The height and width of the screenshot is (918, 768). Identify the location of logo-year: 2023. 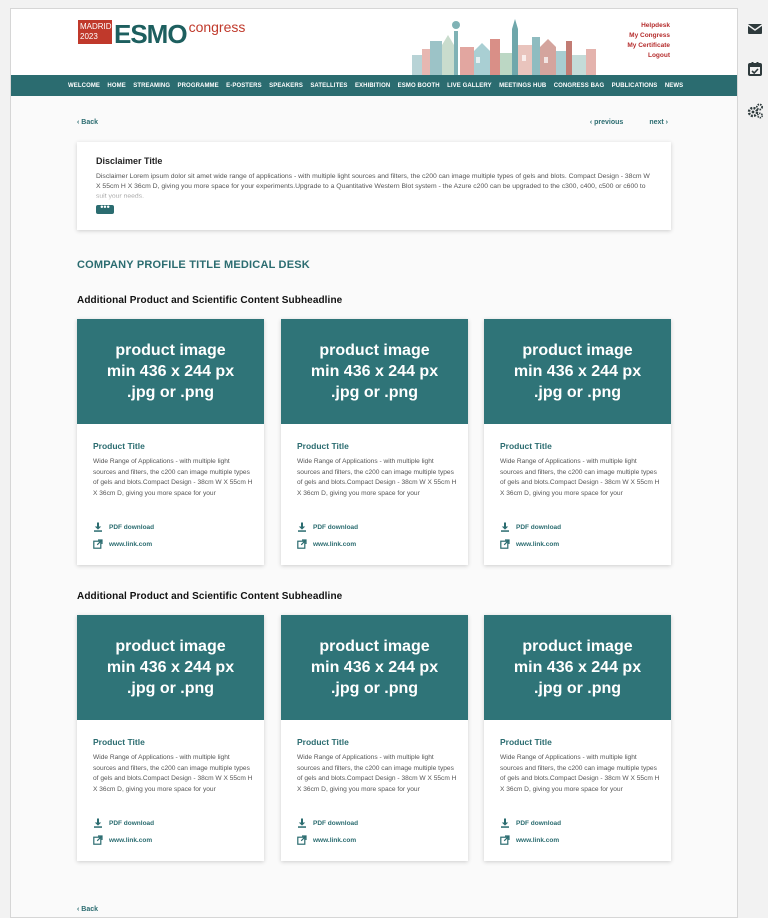
(89, 36).